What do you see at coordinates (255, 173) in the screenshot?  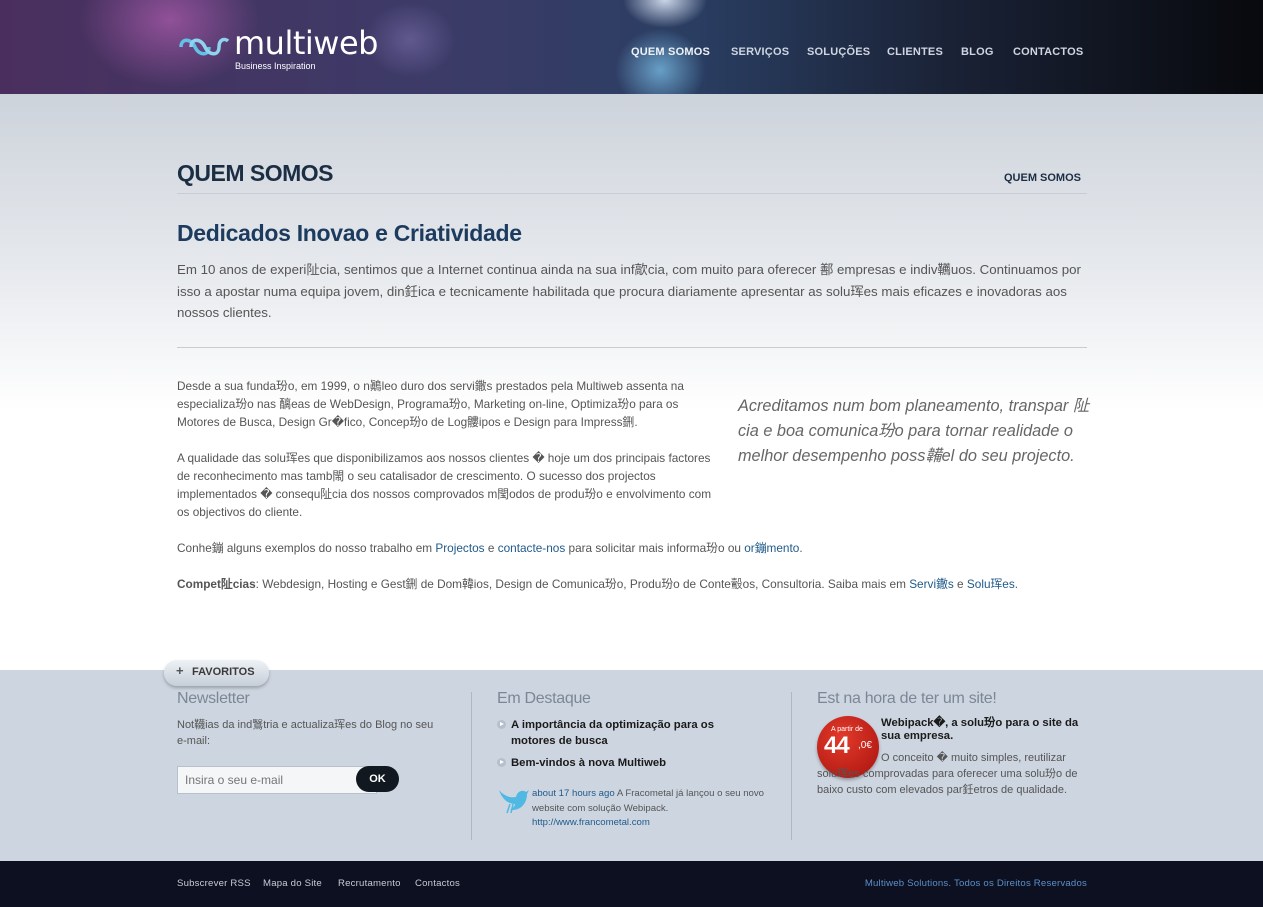 I see `page-title: QUEM SOMOS` at bounding box center [255, 173].